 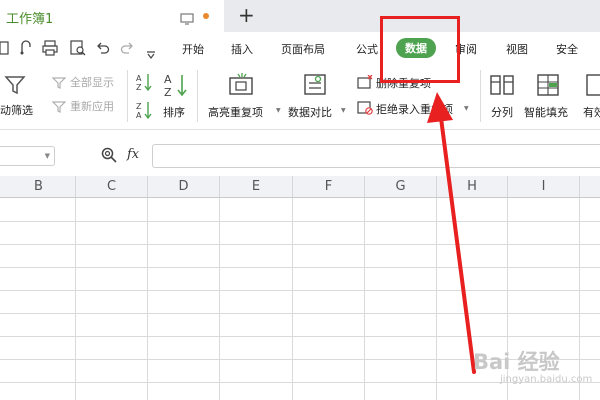 I want to click on pointer-arrow-icon, so click(x=451, y=233).